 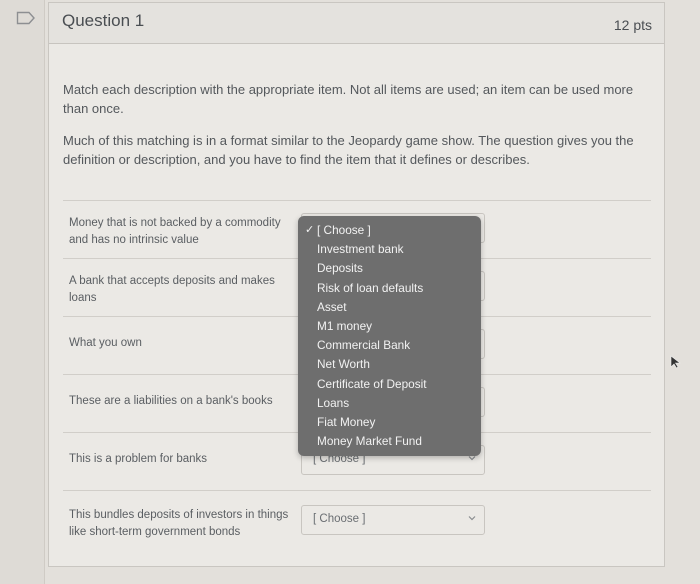 I want to click on checkmark-icon: ✓, so click(x=310, y=230).